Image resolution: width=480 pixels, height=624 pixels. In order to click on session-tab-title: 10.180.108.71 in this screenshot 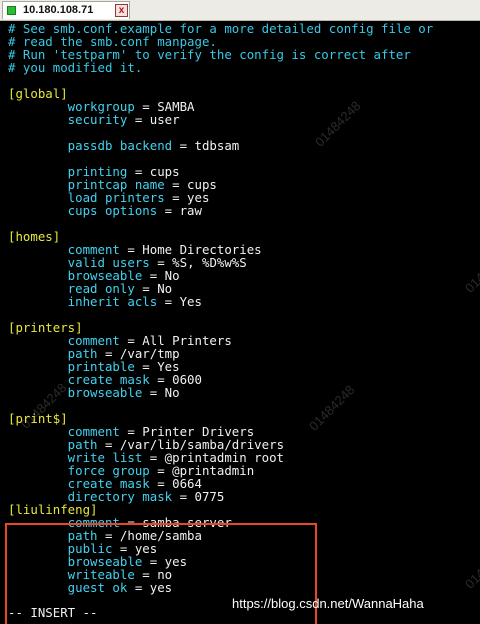, I will do `click(58, 10)`.